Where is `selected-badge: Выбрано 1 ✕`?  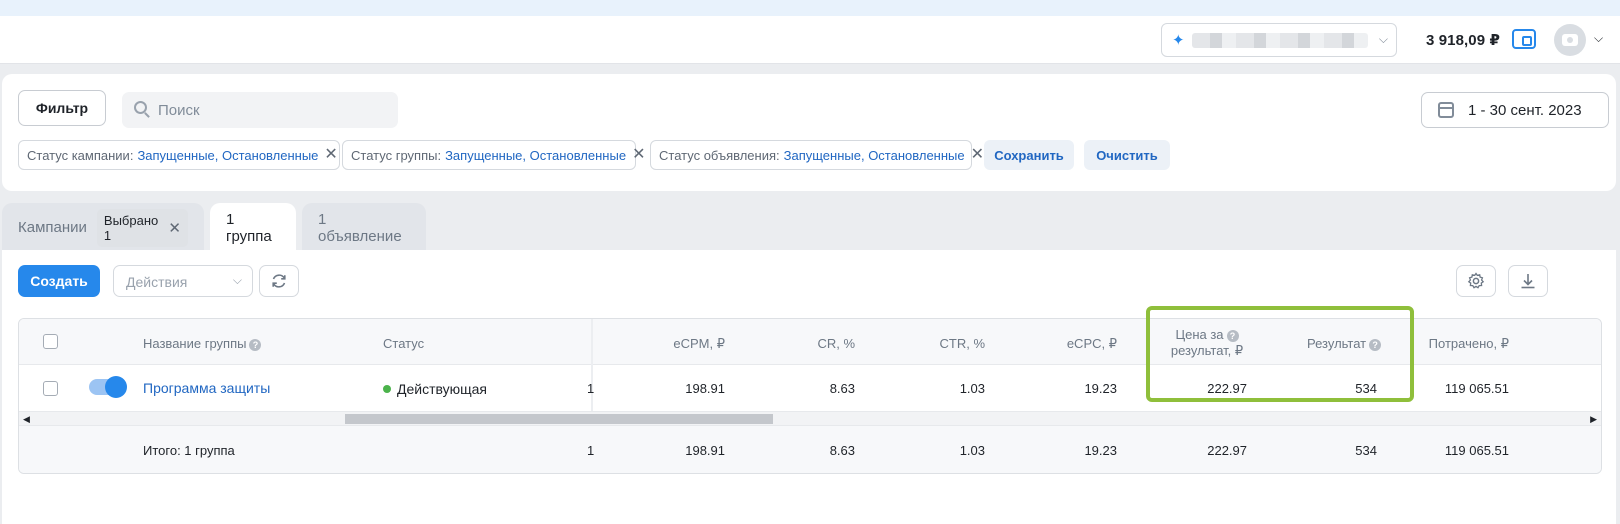 selected-badge: Выбрано 1 ✕ is located at coordinates (142, 227).